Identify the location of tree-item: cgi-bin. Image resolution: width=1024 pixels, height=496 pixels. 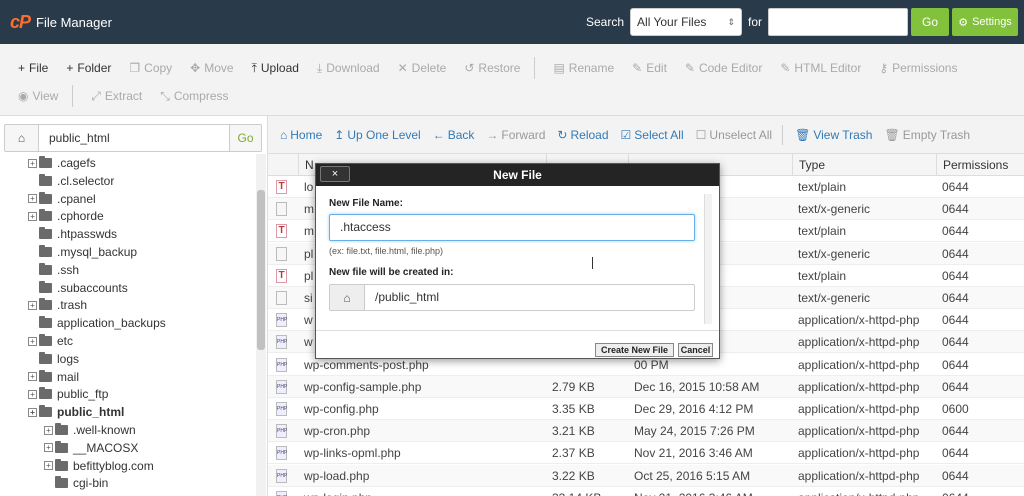
(76, 483).